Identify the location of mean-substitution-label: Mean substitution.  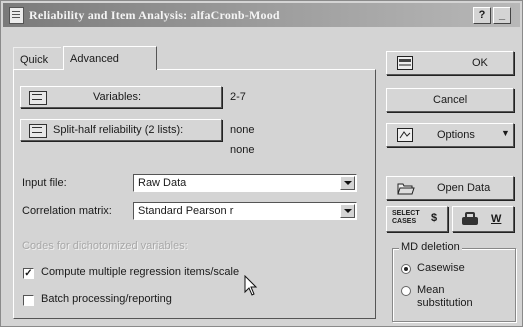
(457, 297).